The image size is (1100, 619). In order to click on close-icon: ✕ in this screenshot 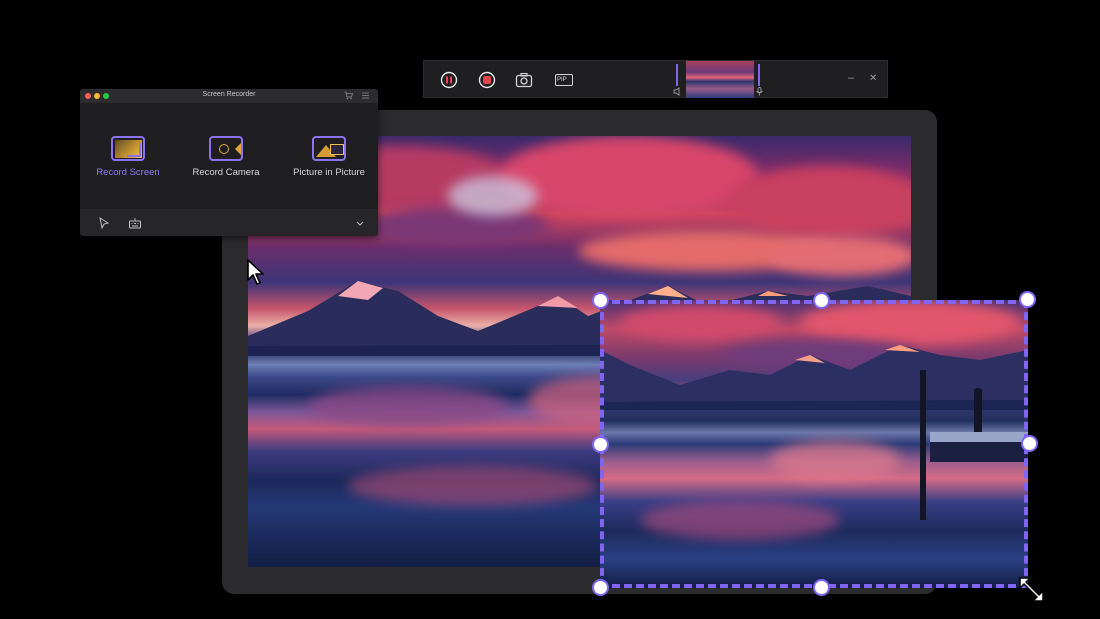, I will do `click(873, 78)`.